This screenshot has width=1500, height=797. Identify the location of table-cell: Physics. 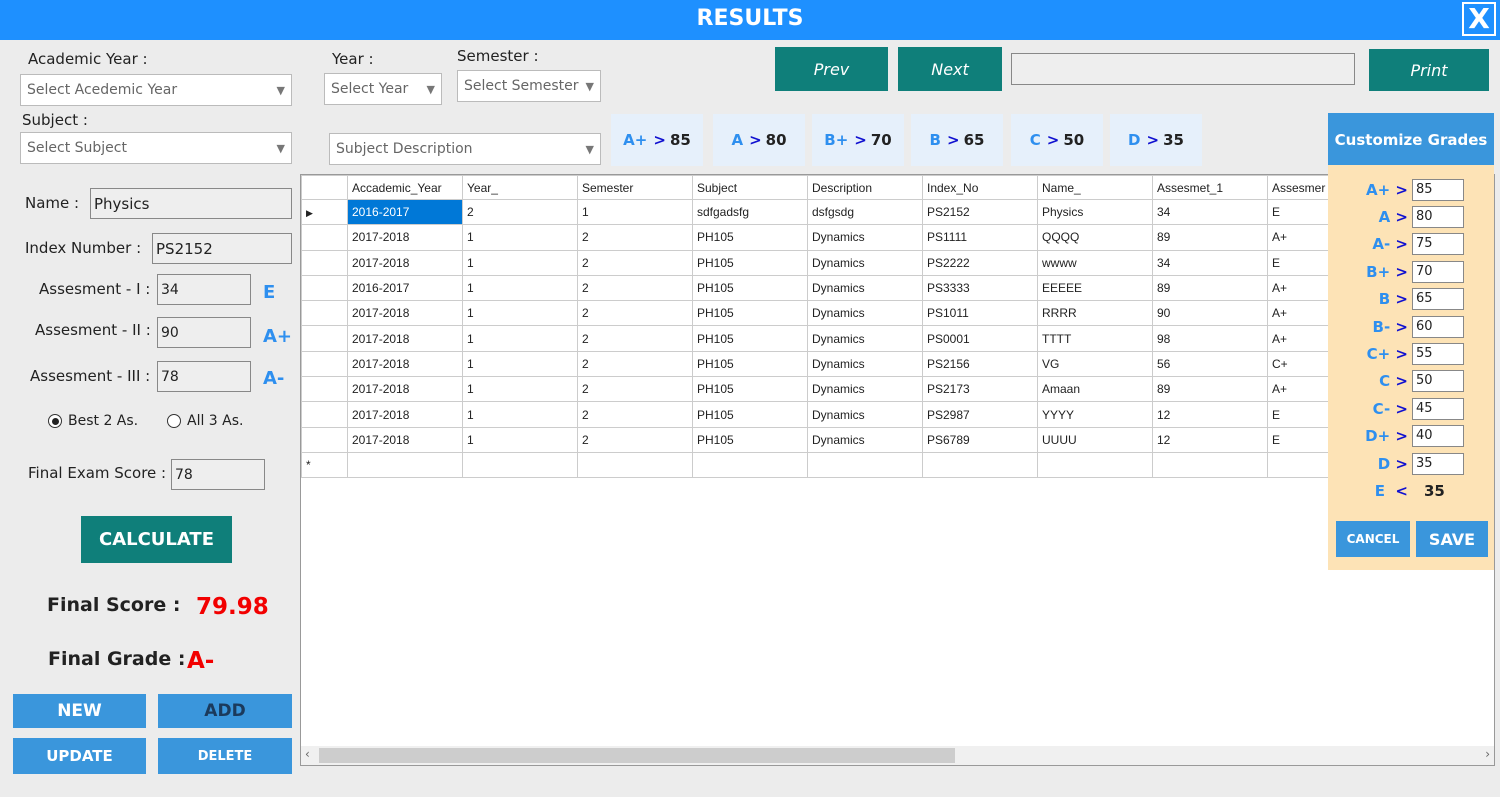
(1095, 212).